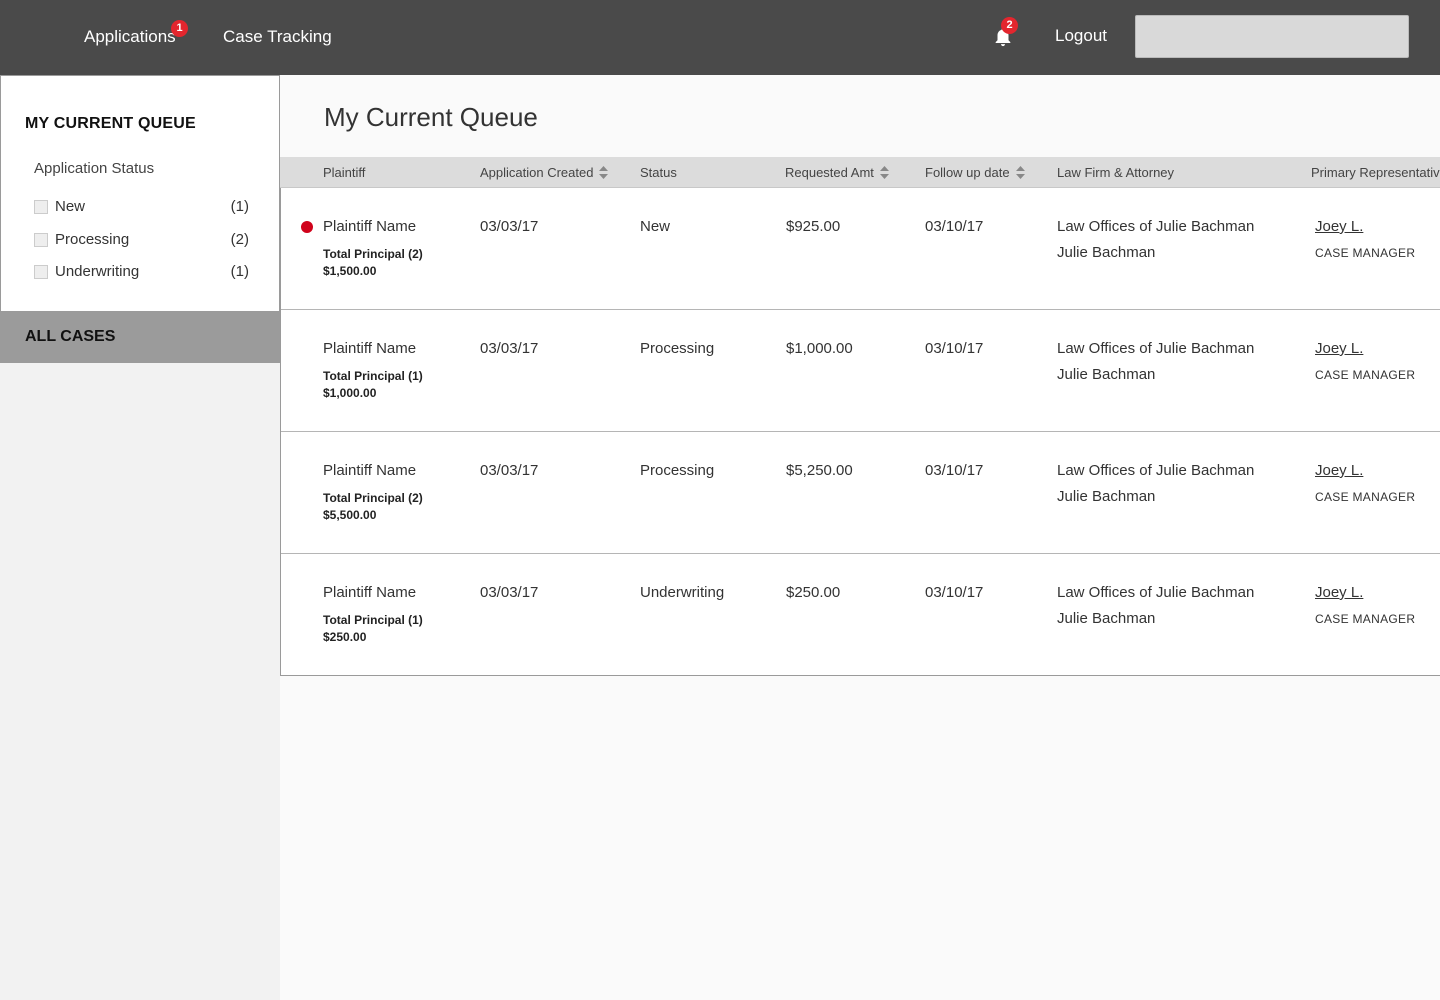 Image resolution: width=1440 pixels, height=1000 pixels. I want to click on column-header-follow-up-date: Follow up date, so click(975, 172).